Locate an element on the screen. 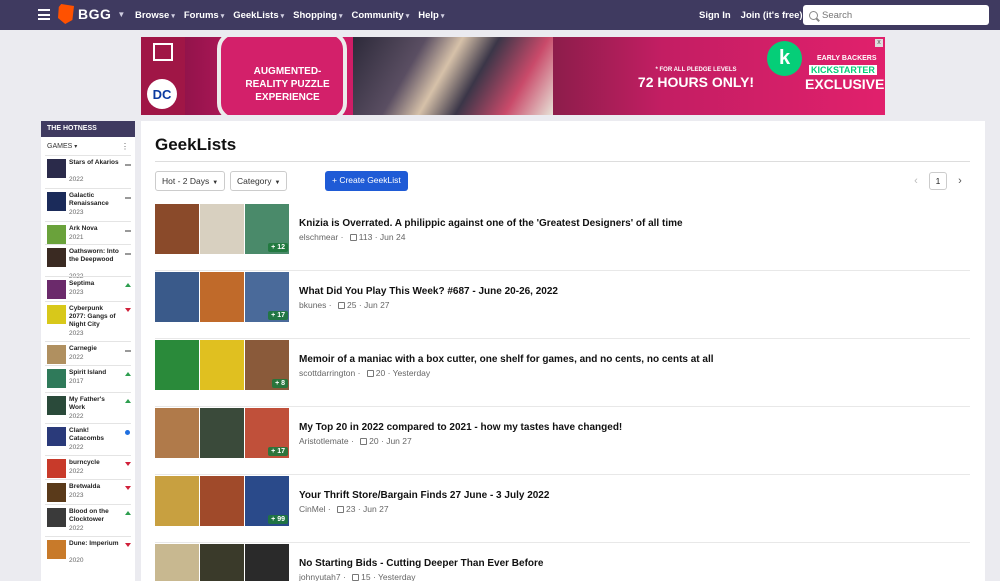 The height and width of the screenshot is (581, 1000). game-name: Clank! Catacombs is located at coordinates (95, 435).